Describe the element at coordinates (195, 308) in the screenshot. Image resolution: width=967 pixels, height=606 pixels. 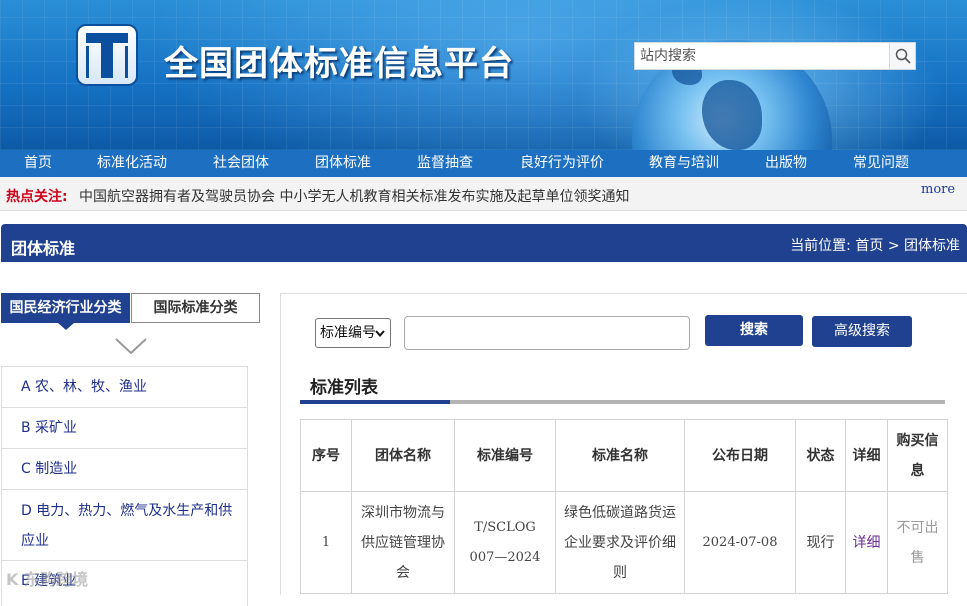
I see `tab-international-classification: 国际标准分类` at that location.